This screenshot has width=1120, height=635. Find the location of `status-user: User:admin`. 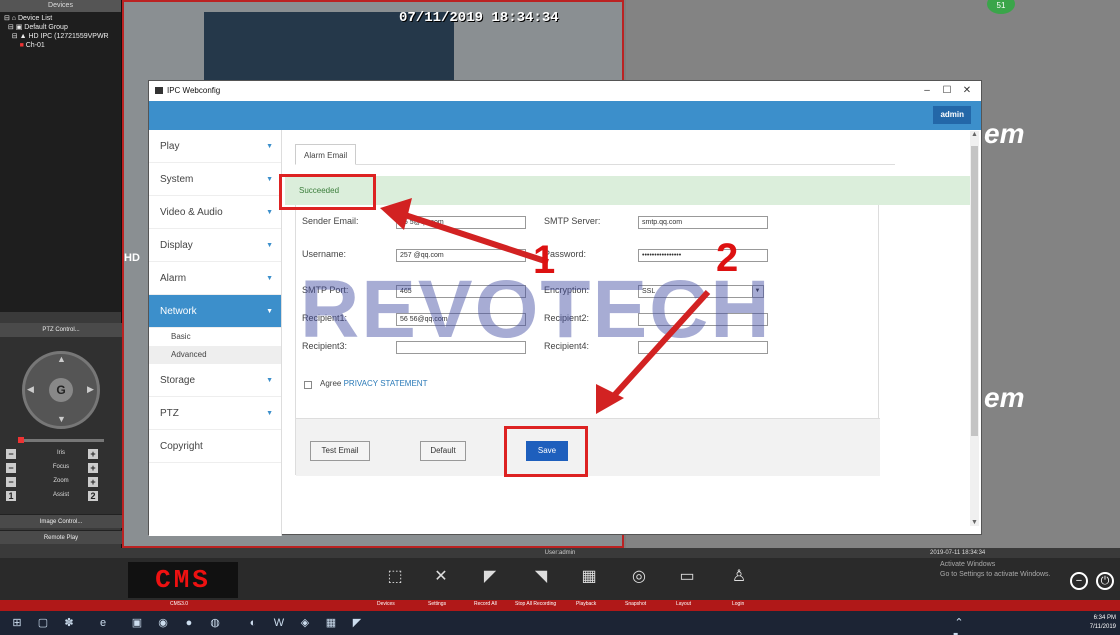

status-user: User:admin is located at coordinates (560, 553).